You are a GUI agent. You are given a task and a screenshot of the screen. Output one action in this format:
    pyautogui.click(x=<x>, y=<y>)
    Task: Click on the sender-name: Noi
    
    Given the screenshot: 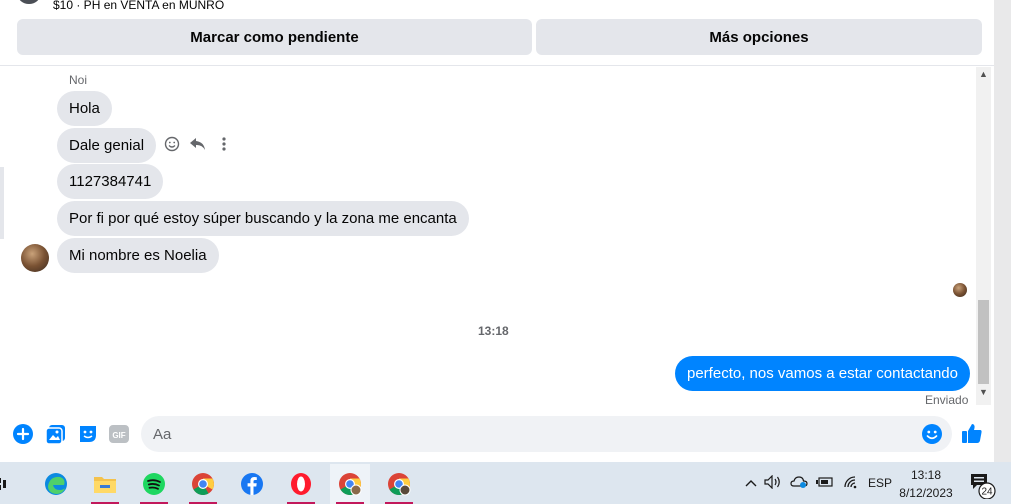 What is the action you would take?
    pyautogui.click(x=78, y=80)
    